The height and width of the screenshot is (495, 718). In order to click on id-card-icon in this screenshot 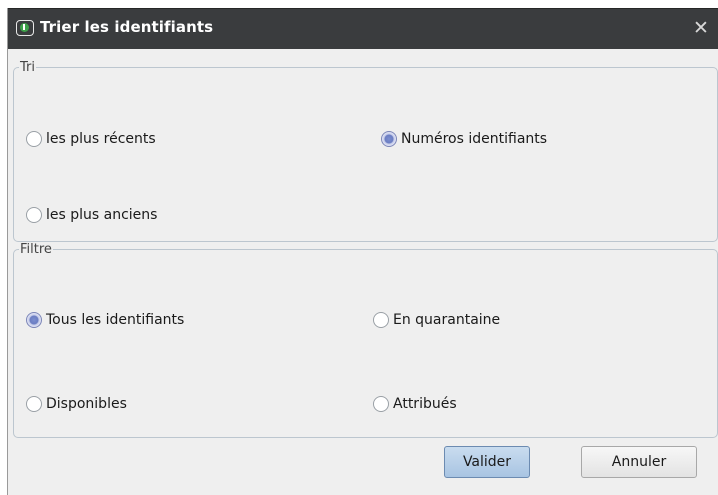, I will do `click(25, 28)`.